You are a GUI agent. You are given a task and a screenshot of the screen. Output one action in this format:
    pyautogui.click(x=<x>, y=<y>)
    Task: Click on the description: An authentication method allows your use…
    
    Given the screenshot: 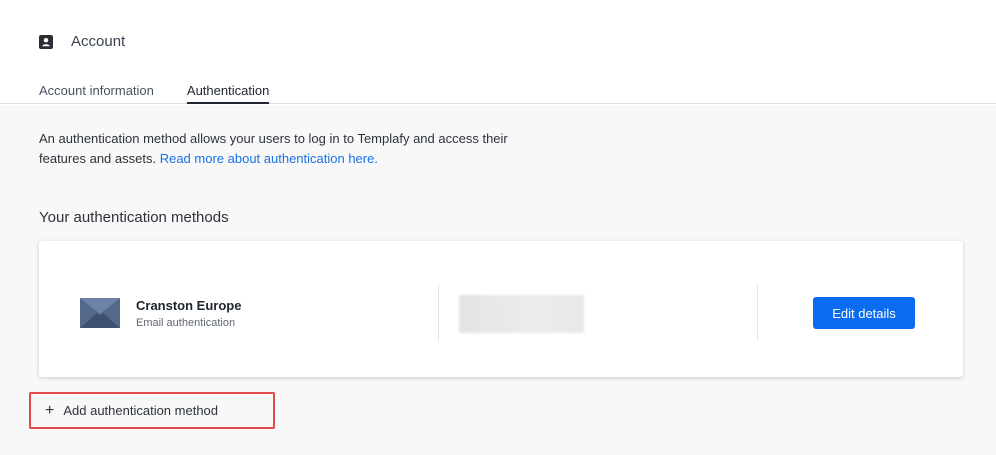 What is the action you would take?
    pyautogui.click(x=274, y=149)
    